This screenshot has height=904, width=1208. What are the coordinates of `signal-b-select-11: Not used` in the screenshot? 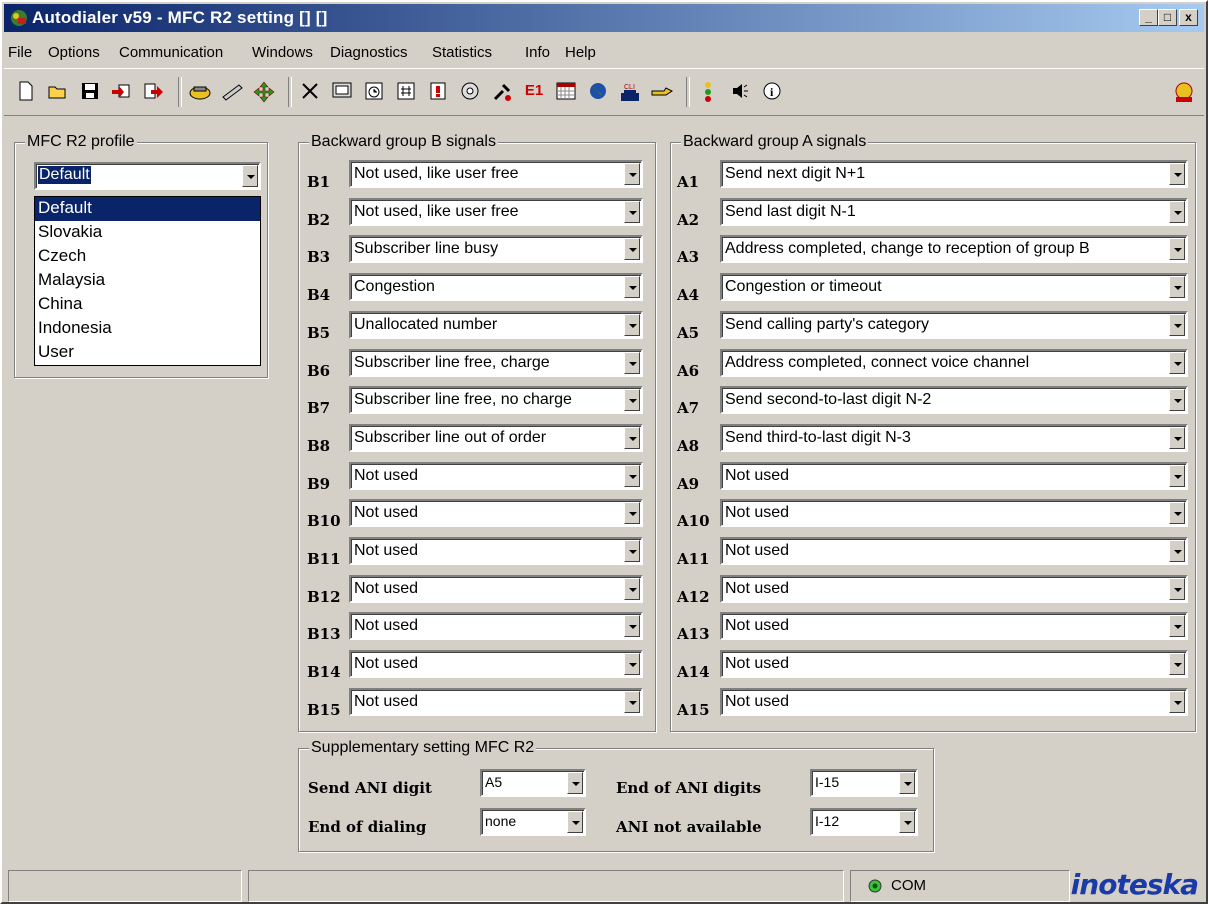 It's located at (496, 551).